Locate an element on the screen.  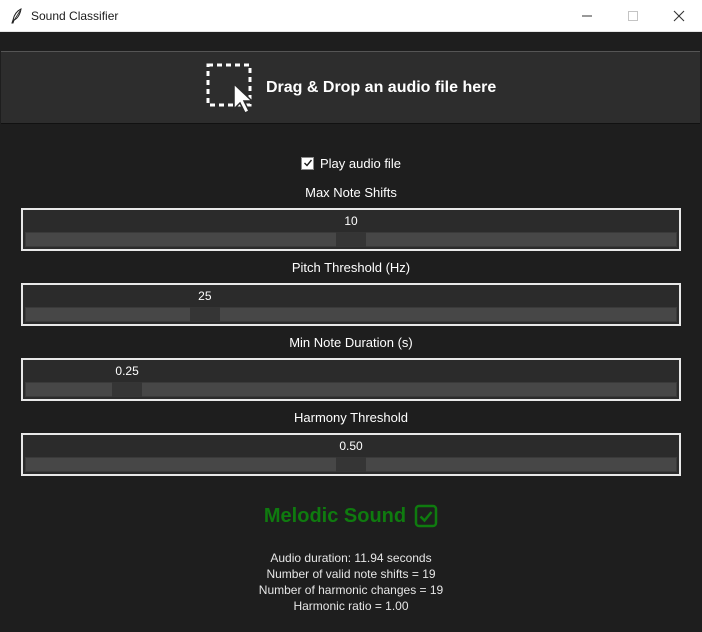
feather-icon is located at coordinates (16, 16).